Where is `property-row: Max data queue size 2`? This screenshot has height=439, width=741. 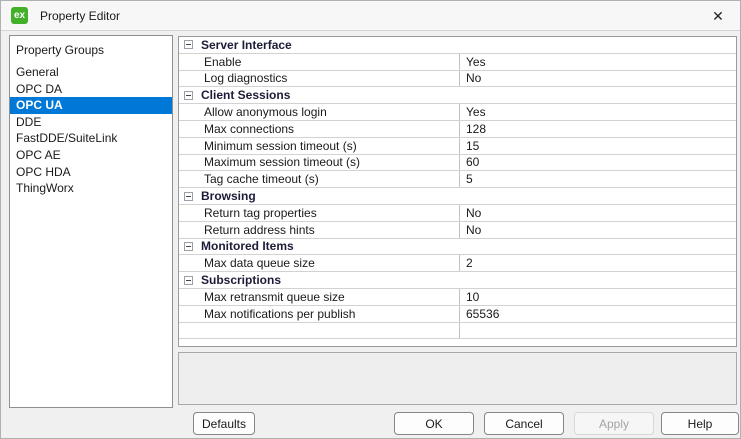
property-row: Max data queue size 2 is located at coordinates (457, 264).